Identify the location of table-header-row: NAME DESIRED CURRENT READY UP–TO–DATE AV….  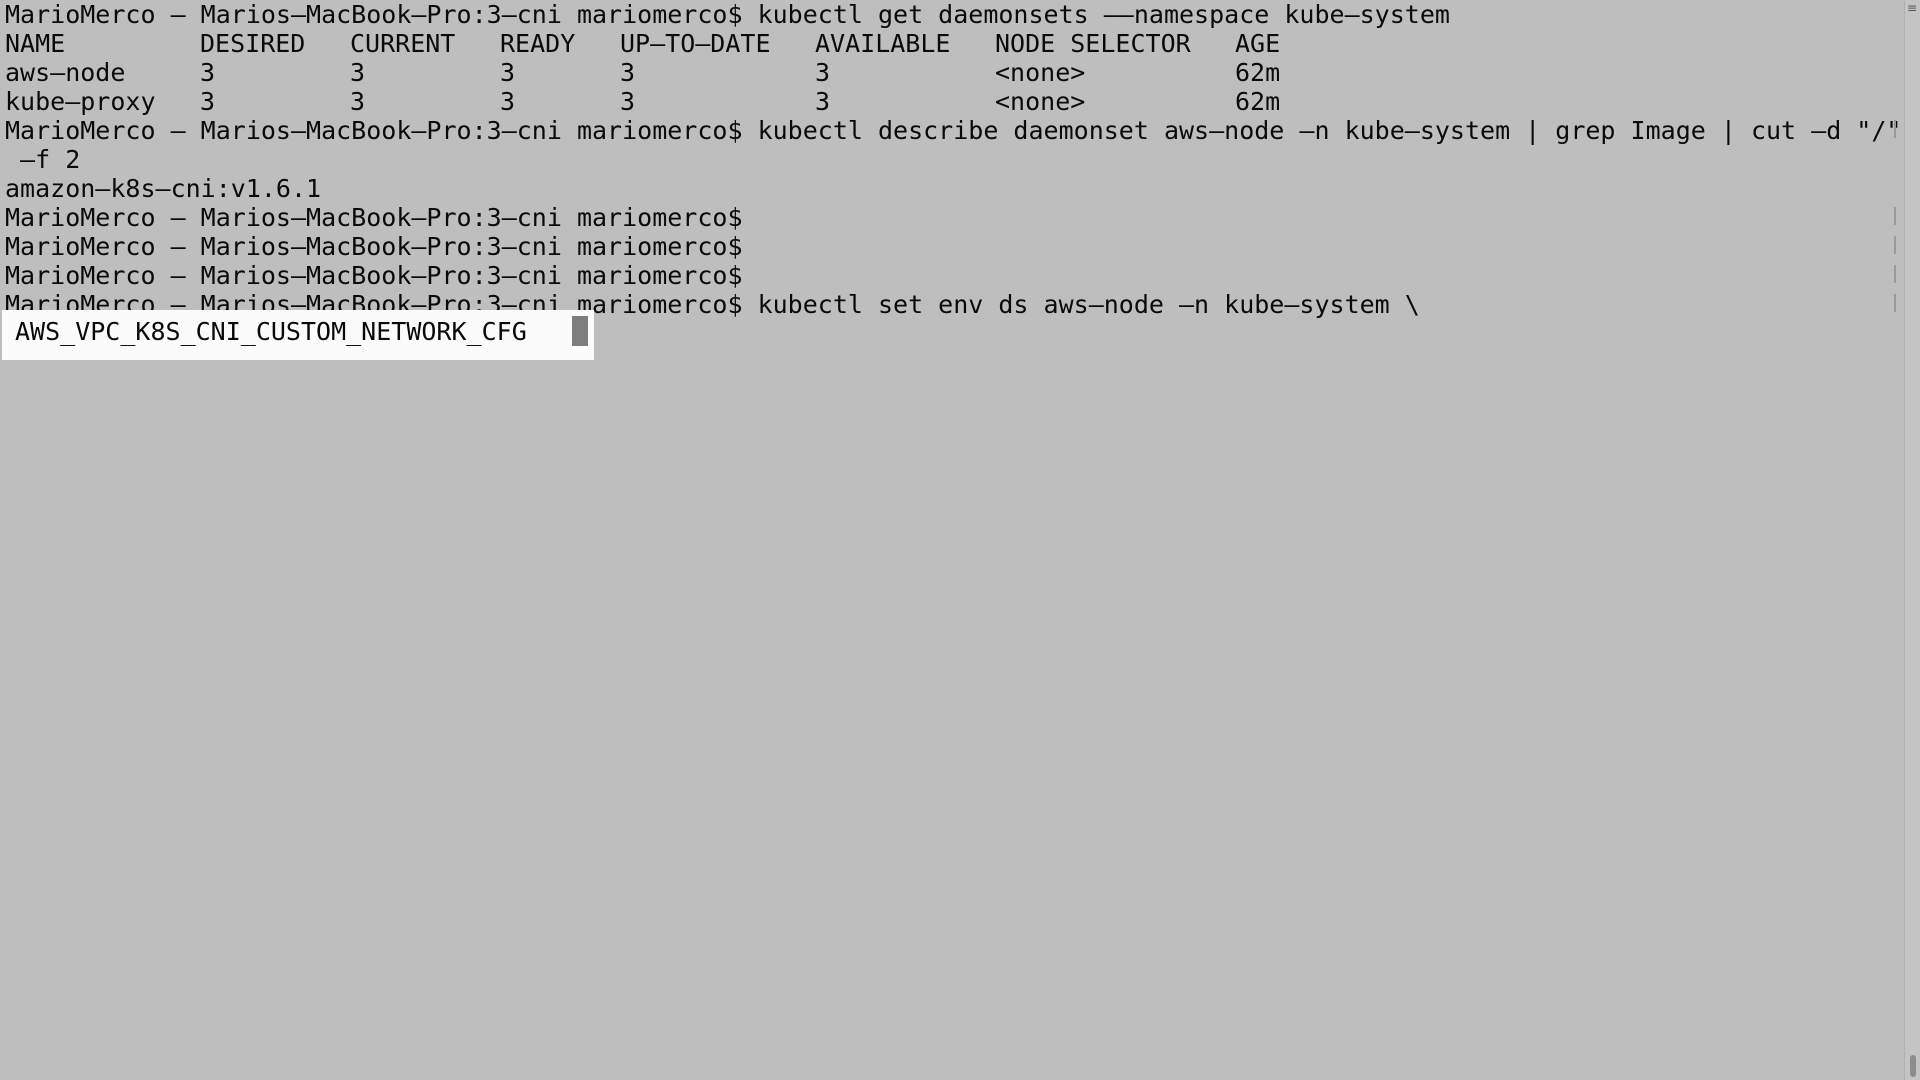
(945, 43).